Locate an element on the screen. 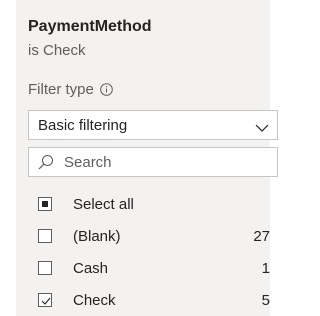  check-checkbox is located at coordinates (45, 300).